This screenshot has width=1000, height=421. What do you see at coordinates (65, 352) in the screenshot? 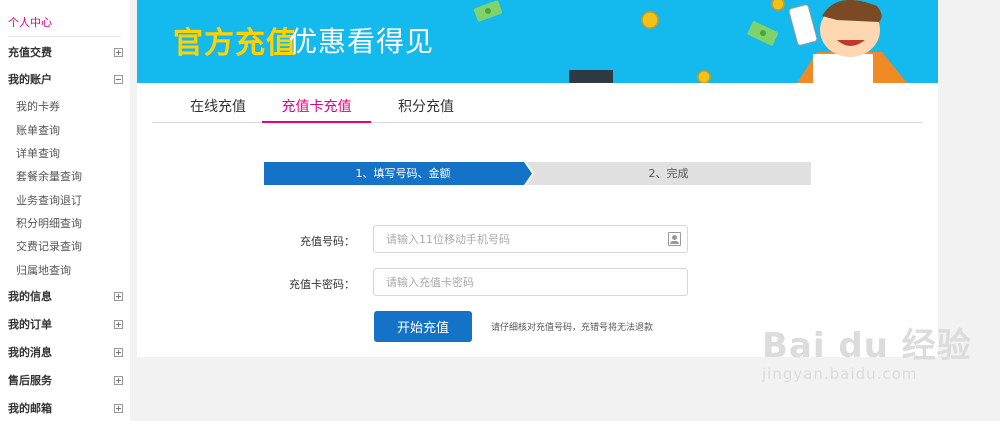
I see `sidebar-item-my-messages: 我的消息` at bounding box center [65, 352].